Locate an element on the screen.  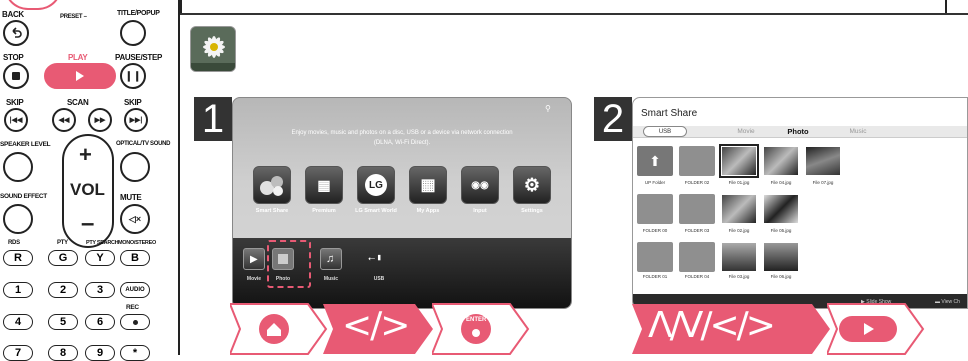
premium-icon: ▦ is located at coordinates (324, 184).